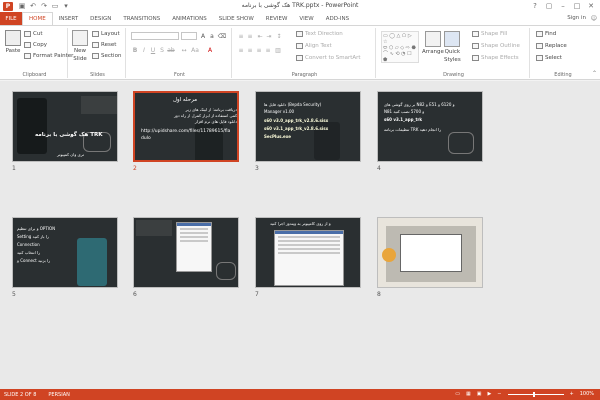 This screenshot has width=600, height=400. What do you see at coordinates (576, 18) in the screenshot?
I see `sign-in-link: Sign in` at bounding box center [576, 18].